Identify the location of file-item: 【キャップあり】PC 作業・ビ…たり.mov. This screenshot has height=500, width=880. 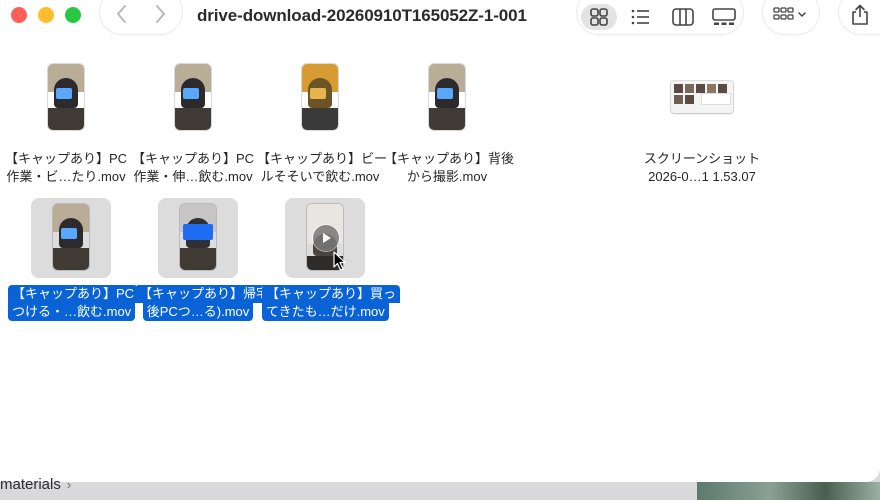
(66, 123).